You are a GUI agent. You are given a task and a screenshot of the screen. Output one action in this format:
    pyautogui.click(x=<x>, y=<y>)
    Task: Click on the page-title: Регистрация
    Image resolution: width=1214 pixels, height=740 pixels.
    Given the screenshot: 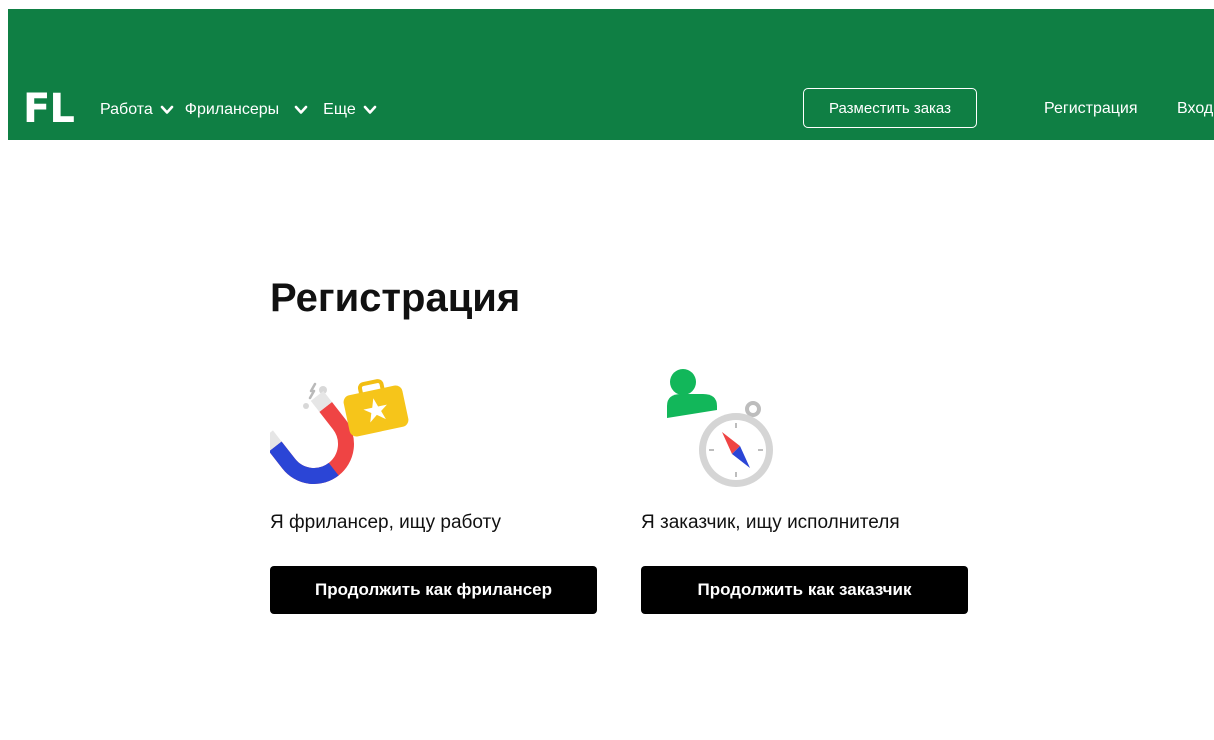 What is the action you would take?
    pyautogui.click(x=395, y=298)
    